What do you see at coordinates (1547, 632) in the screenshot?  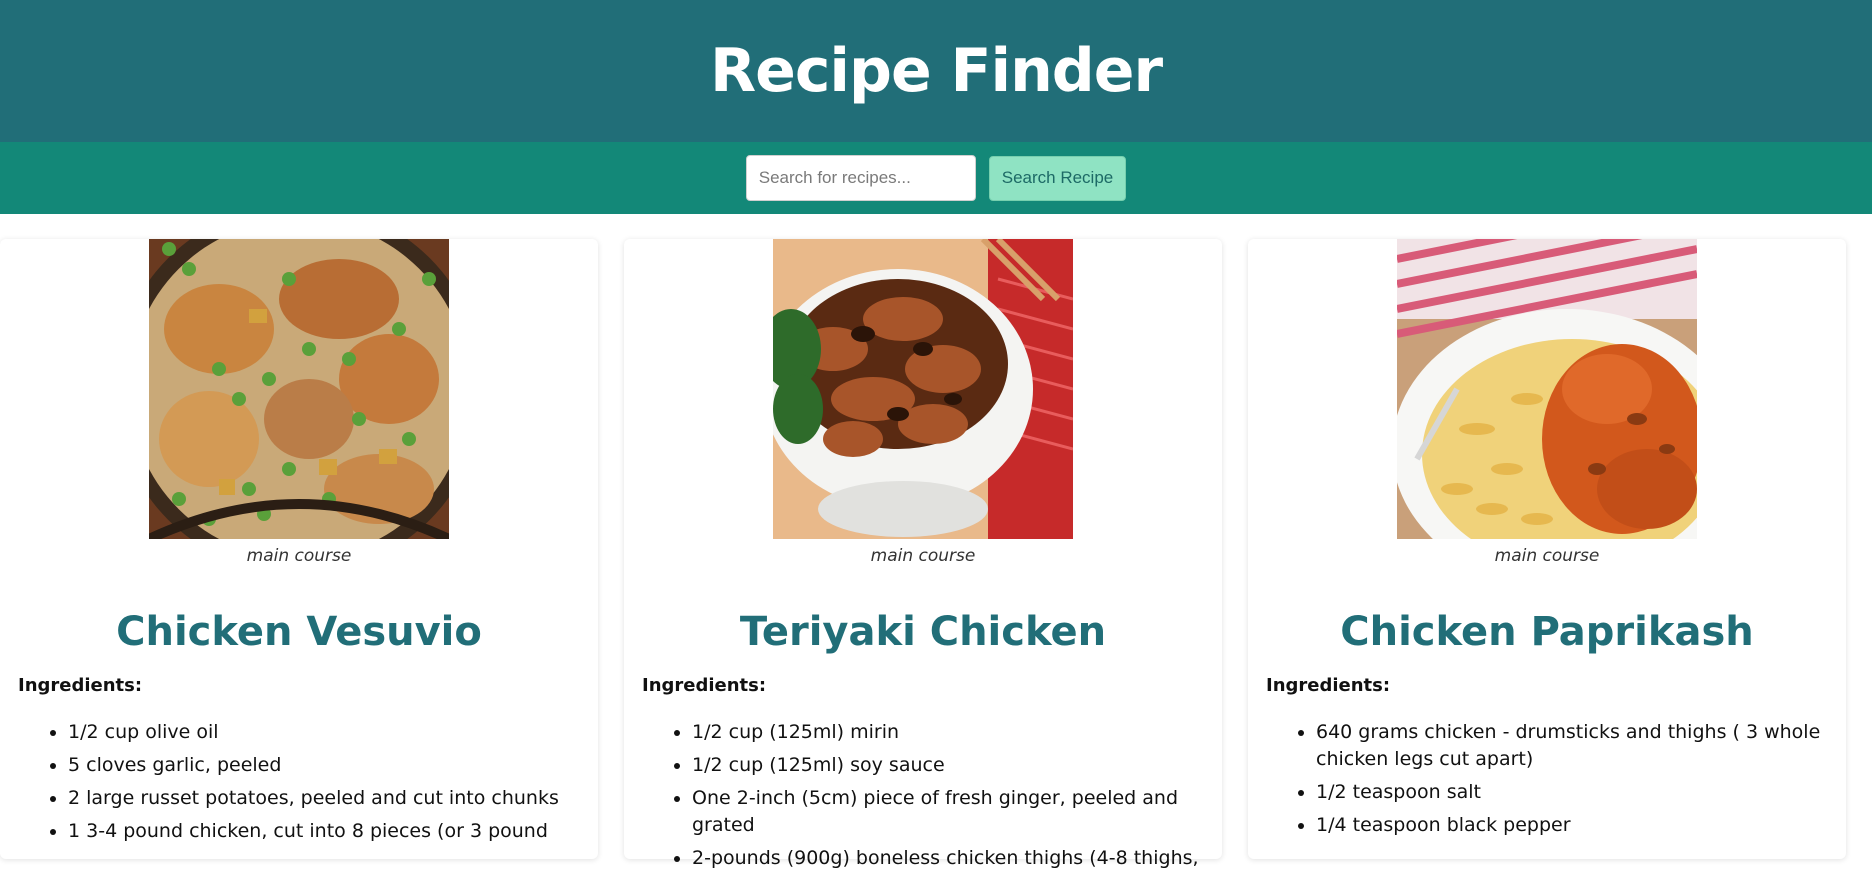 I see `recipe-title: Chicken Paprikash` at bounding box center [1547, 632].